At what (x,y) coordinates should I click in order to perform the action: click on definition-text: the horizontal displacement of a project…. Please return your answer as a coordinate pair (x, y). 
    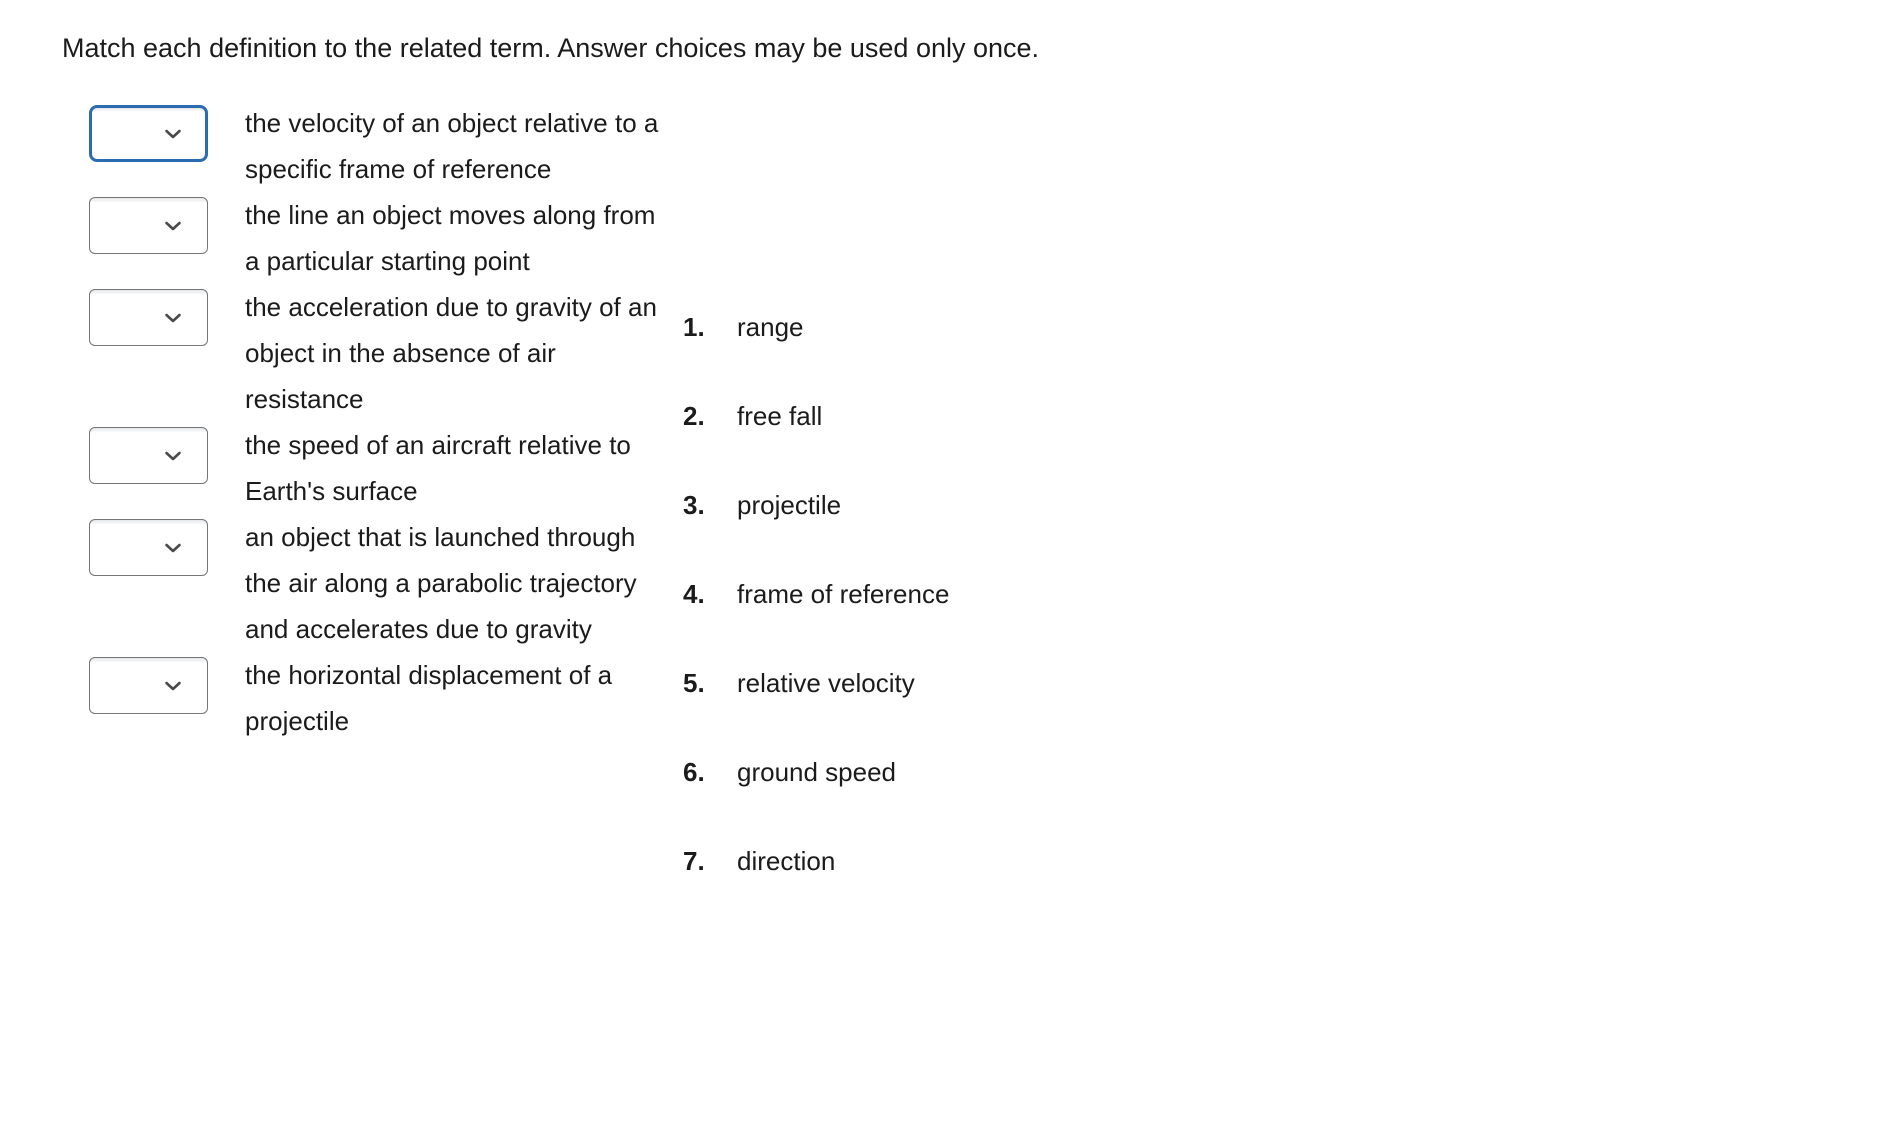
    Looking at the image, I should click on (429, 698).